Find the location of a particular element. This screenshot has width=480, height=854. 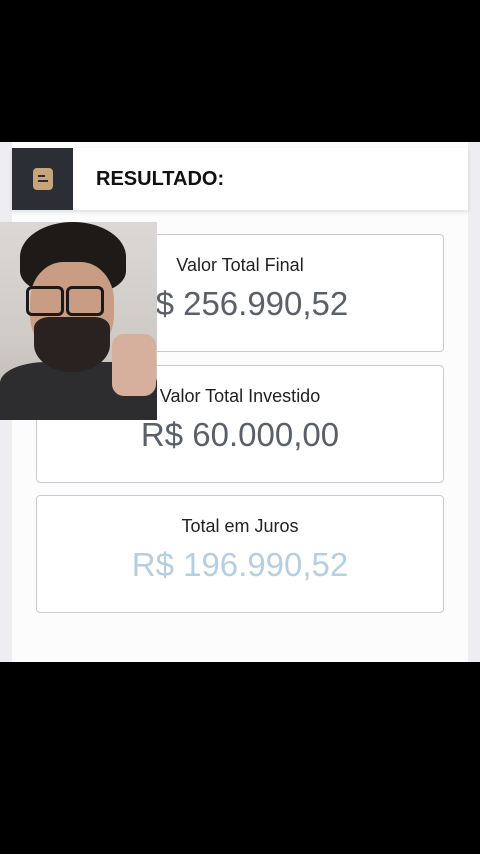

glasses-left is located at coordinates (45, 301).